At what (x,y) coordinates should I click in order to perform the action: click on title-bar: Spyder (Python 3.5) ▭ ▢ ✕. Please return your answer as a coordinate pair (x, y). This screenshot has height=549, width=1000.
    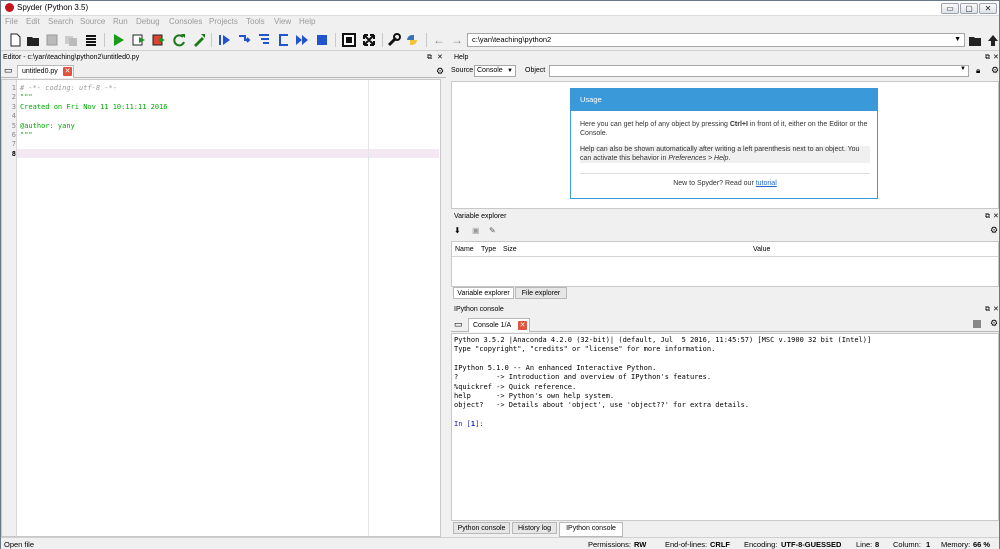
    Looking at the image, I should click on (500, 8).